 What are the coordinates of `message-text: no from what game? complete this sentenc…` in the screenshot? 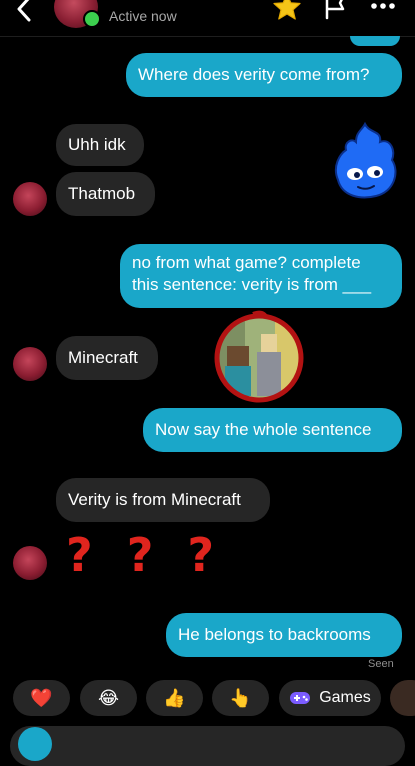 It's located at (252, 273).